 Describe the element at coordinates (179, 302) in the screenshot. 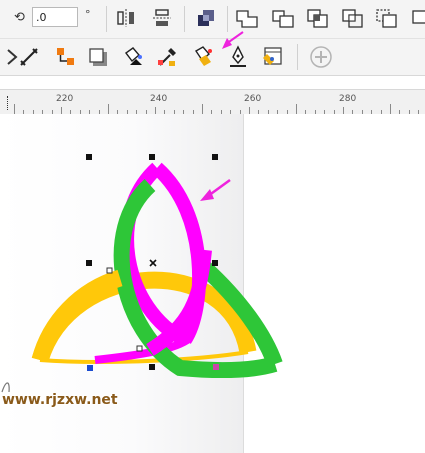

I see `magenta-front-segment` at that location.